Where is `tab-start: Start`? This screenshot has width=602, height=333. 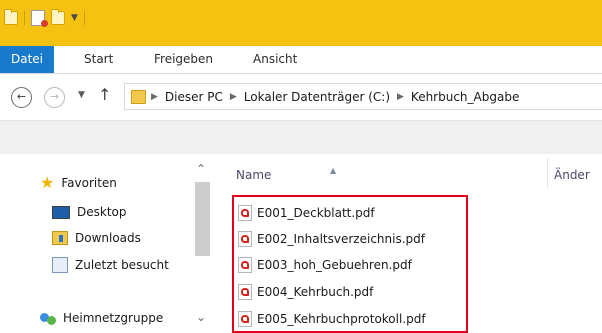
tab-start: Start is located at coordinates (98, 59).